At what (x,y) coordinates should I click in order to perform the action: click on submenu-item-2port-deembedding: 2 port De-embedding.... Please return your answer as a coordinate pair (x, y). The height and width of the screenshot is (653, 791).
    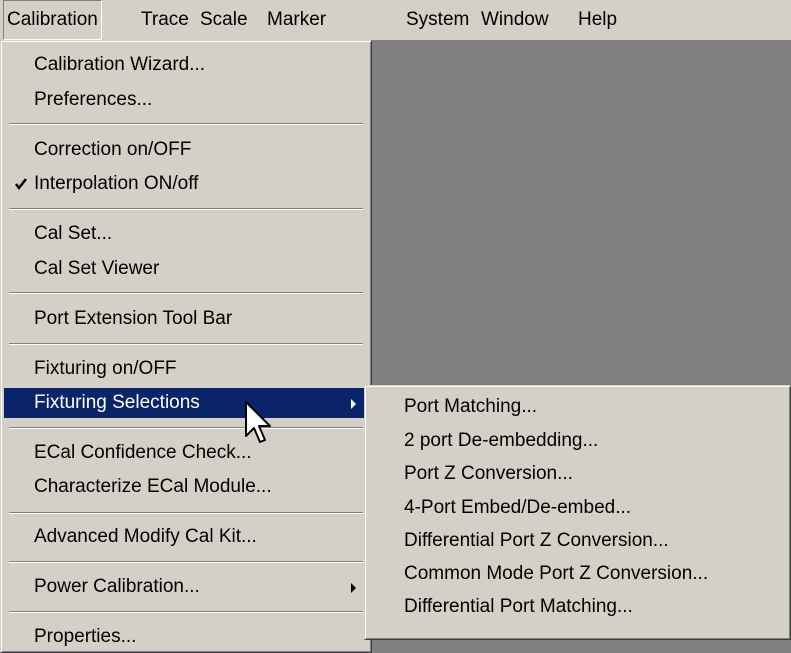
    Looking at the image, I should click on (577, 441).